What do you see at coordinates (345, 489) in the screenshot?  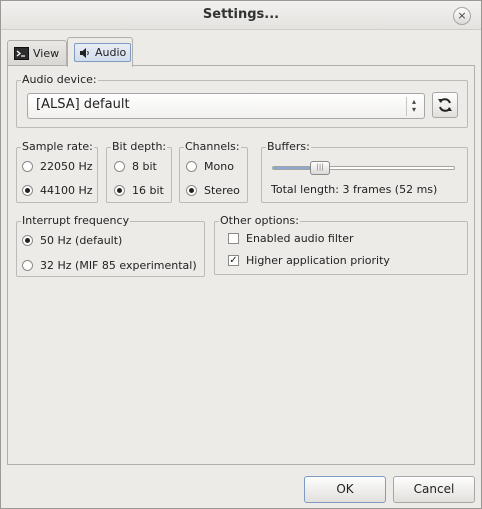 I see `ok-button: OK` at bounding box center [345, 489].